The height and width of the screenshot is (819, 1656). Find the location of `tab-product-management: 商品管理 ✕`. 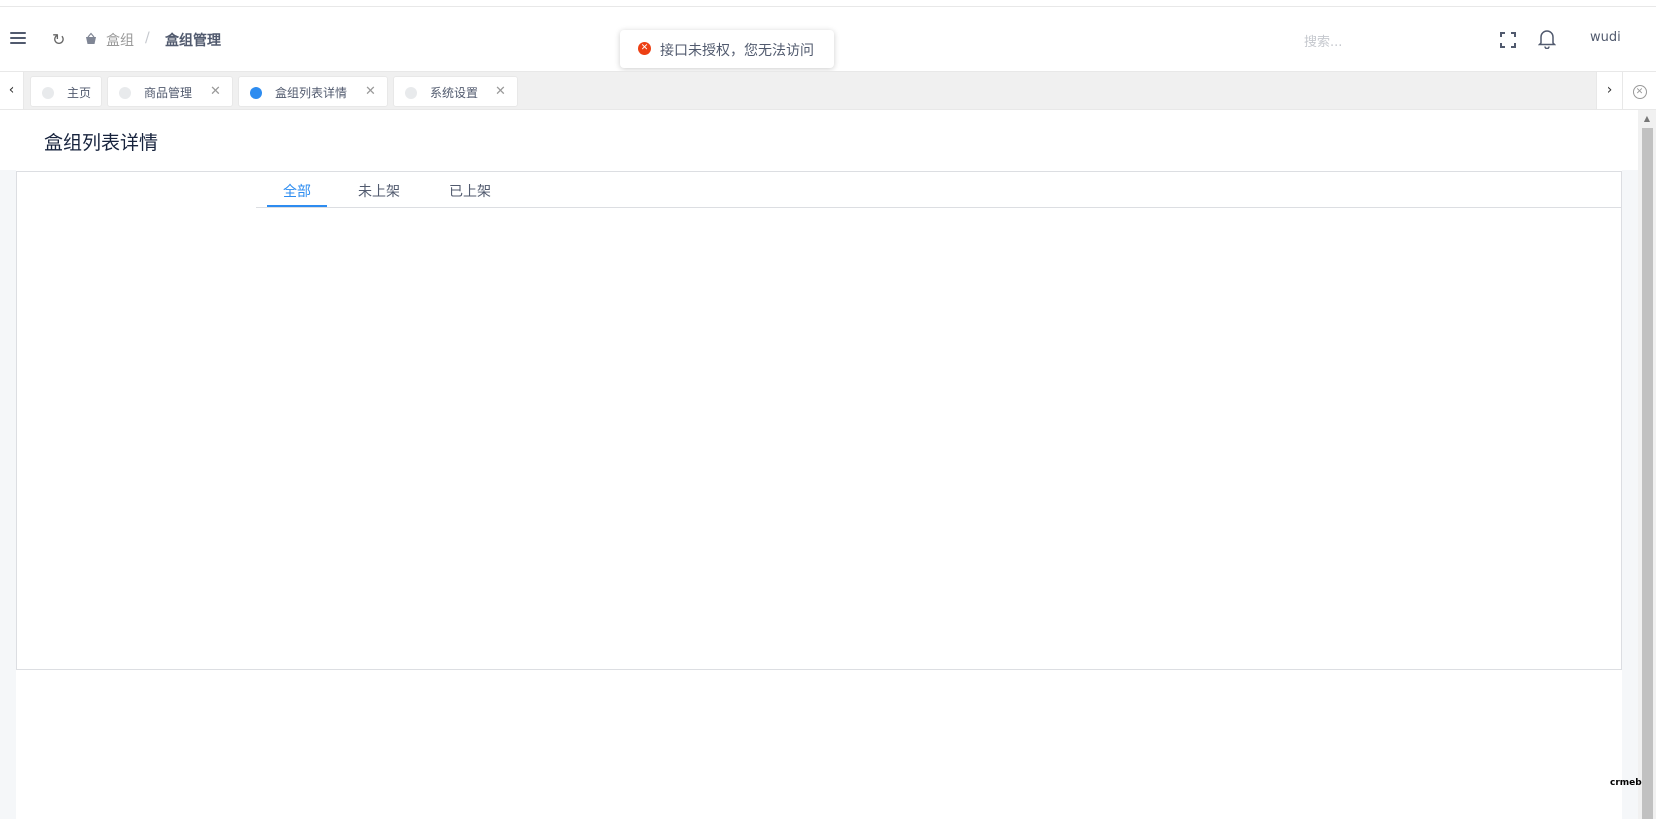

tab-product-management: 商品管理 ✕ is located at coordinates (170, 91).